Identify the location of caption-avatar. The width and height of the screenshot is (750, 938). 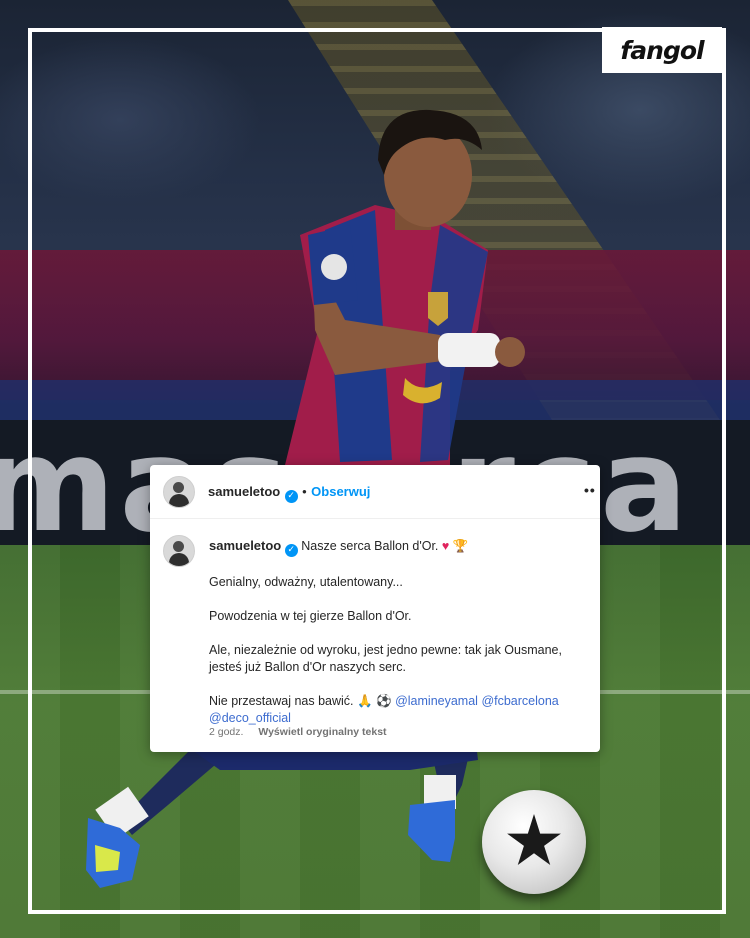
(179, 551).